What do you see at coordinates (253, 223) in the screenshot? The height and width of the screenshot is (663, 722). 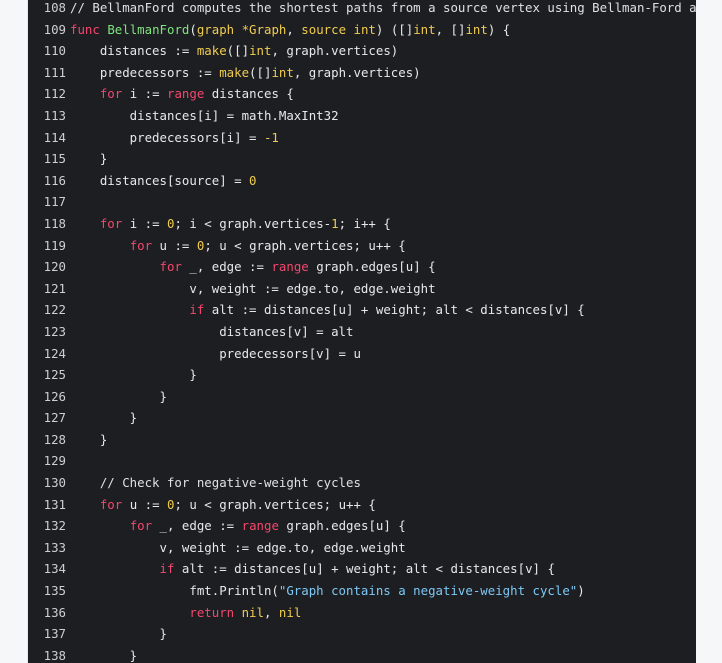 I see `code-token: ; i < graph.vertices-` at bounding box center [253, 223].